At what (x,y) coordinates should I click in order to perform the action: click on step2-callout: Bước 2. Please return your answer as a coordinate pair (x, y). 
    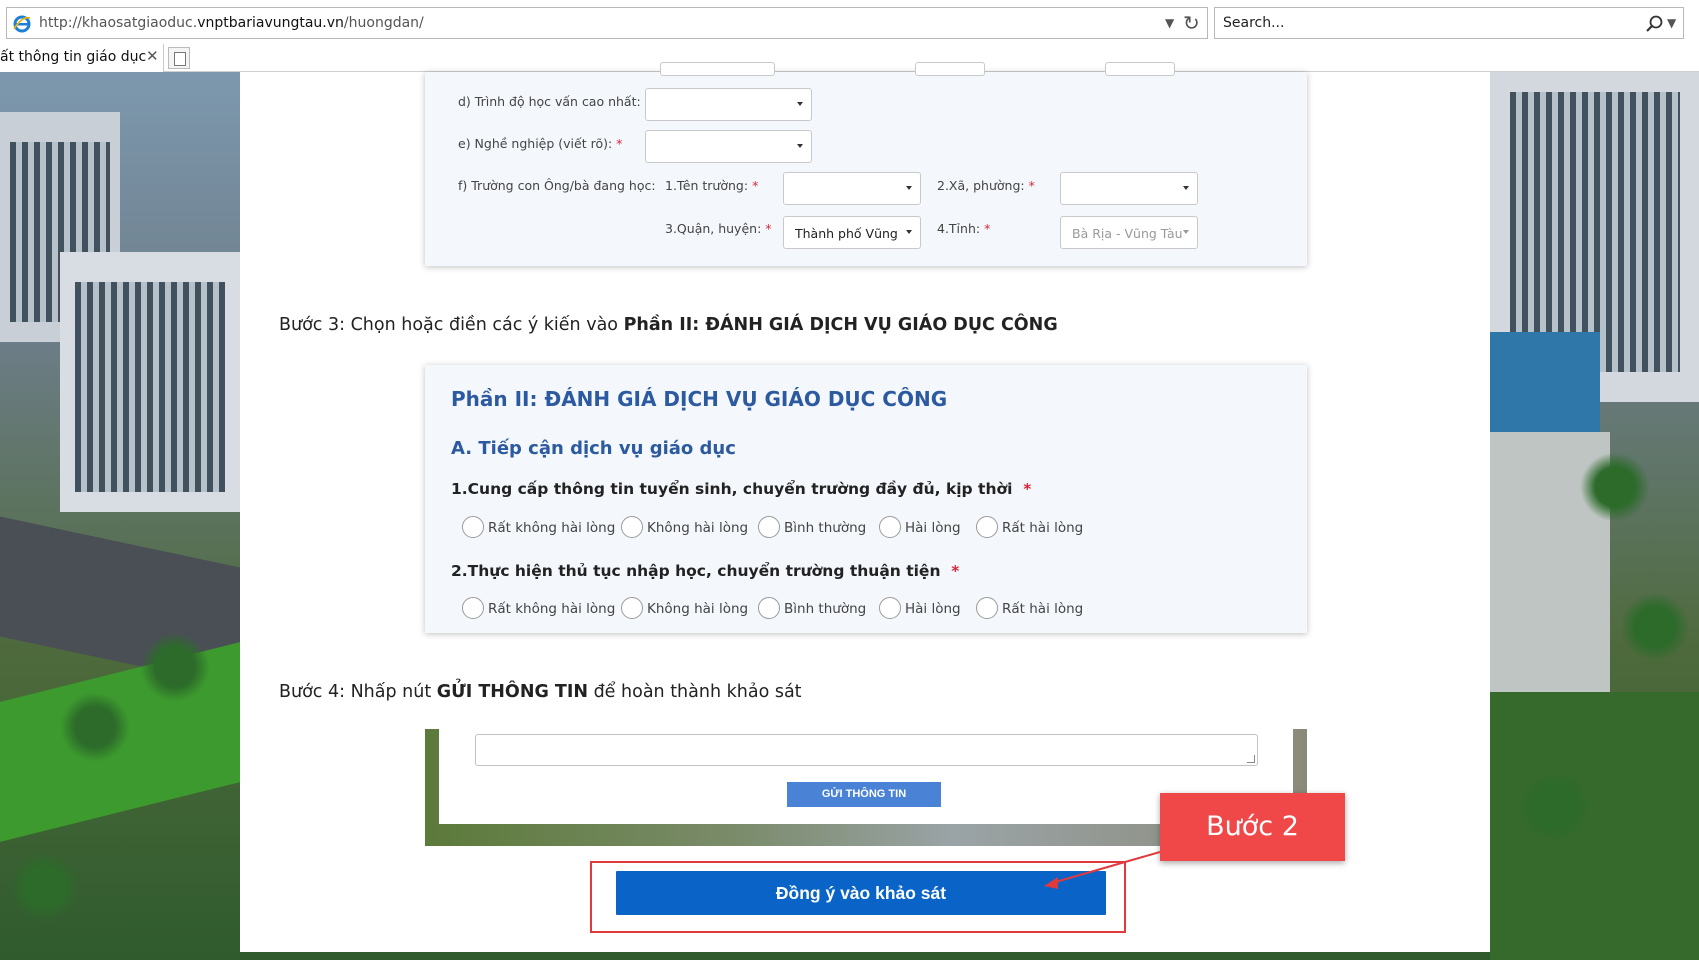
    Looking at the image, I should click on (1252, 827).